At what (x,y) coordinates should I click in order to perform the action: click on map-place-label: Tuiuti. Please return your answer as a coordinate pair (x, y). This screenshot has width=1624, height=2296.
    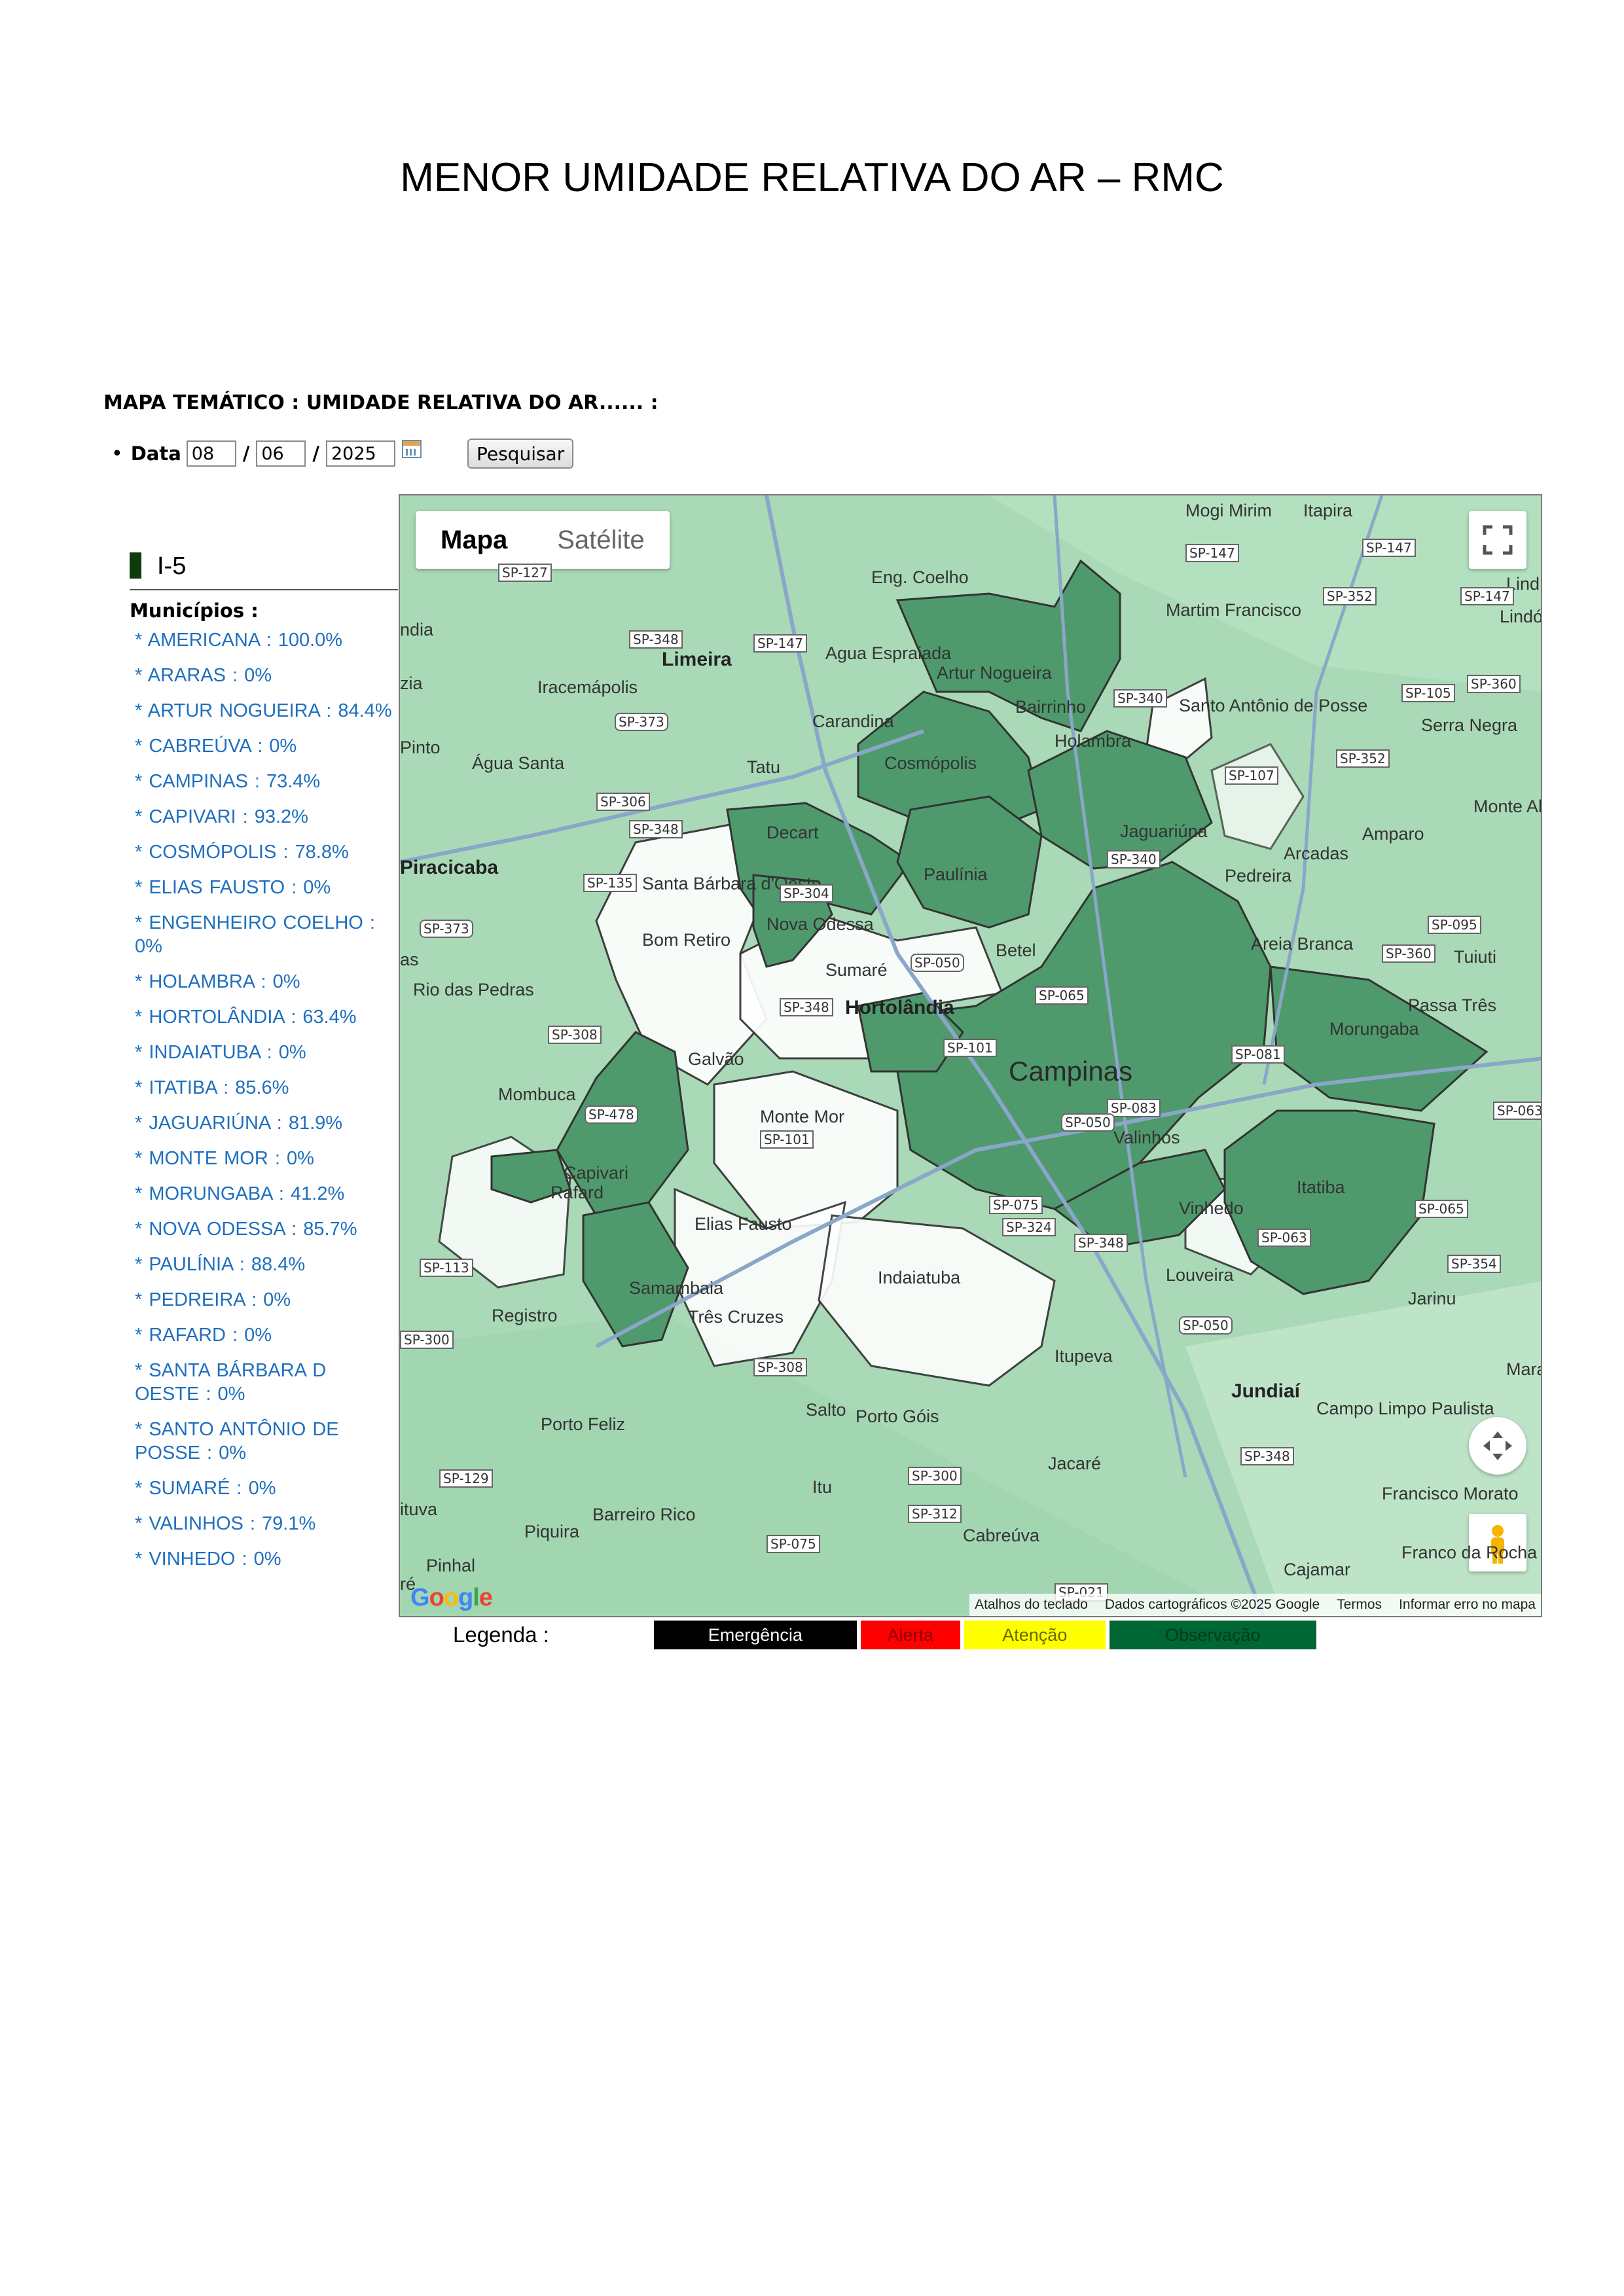
    Looking at the image, I should click on (1475, 957).